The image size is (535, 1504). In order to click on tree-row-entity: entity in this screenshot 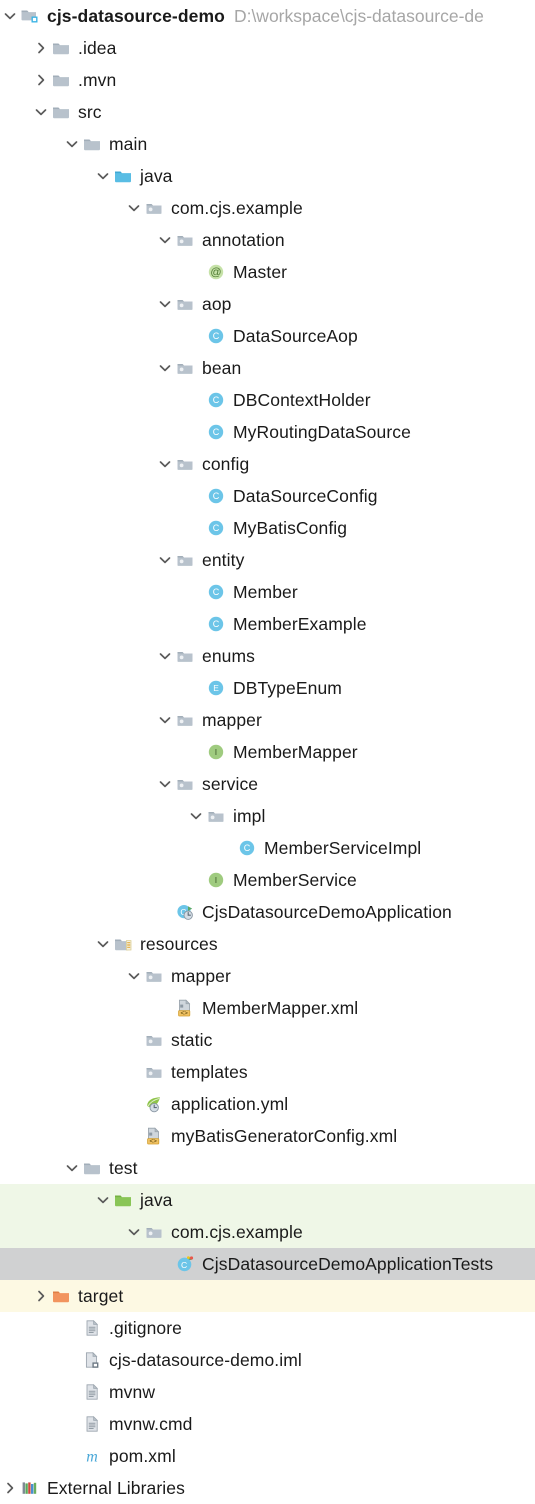, I will do `click(267, 560)`.